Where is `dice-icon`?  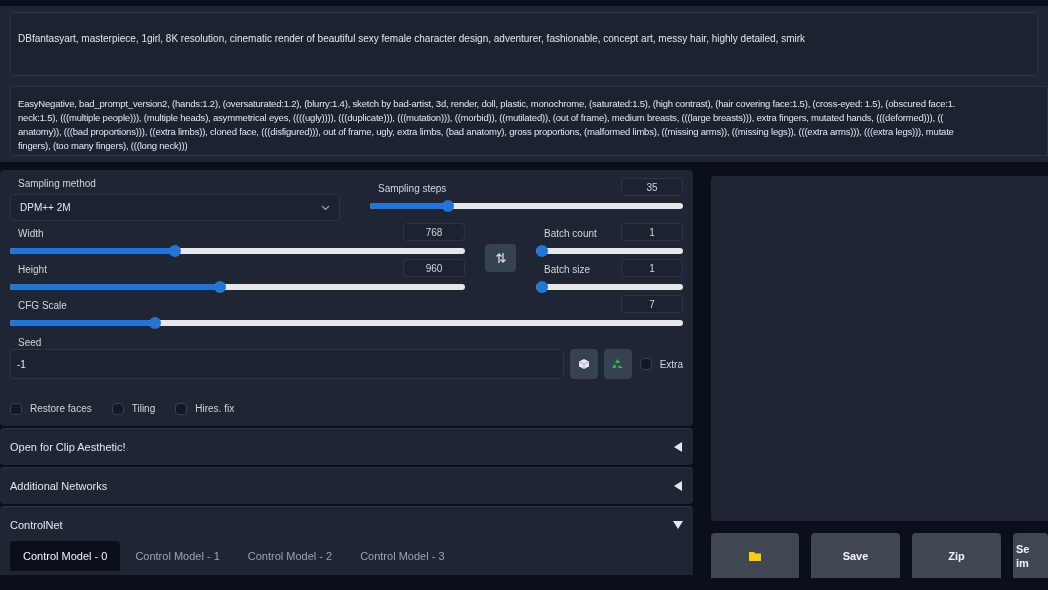 dice-icon is located at coordinates (584, 364).